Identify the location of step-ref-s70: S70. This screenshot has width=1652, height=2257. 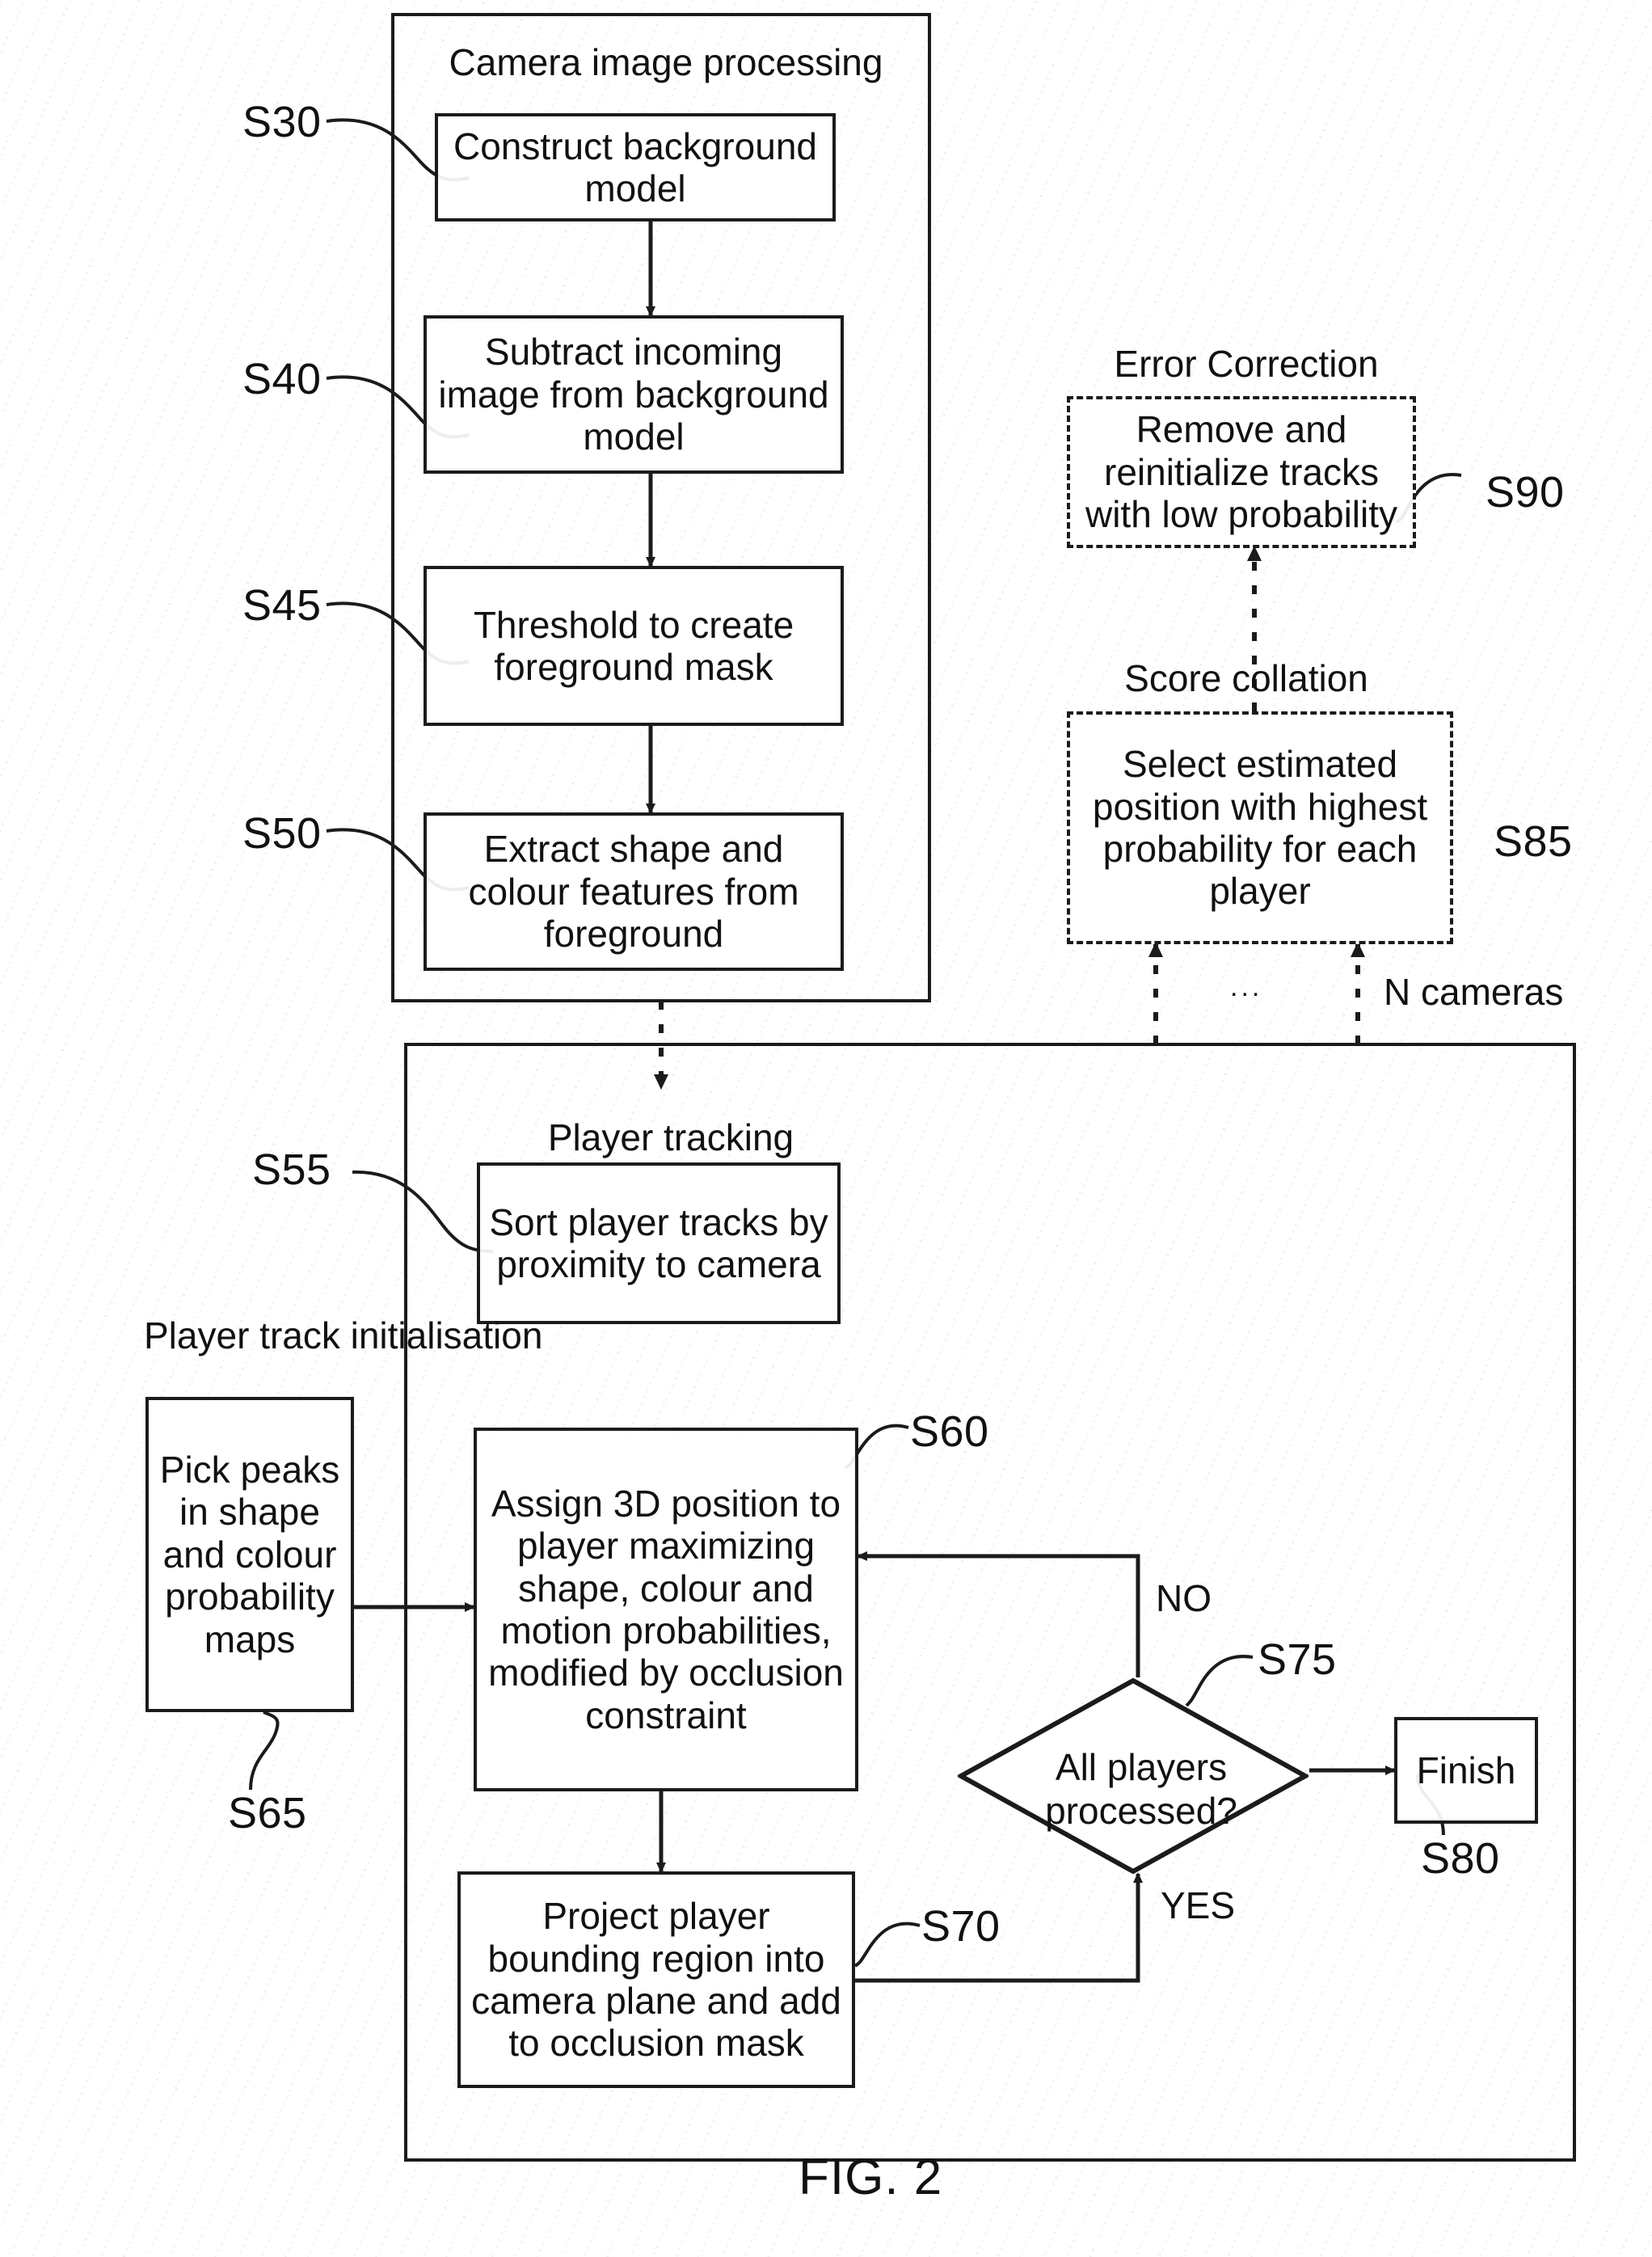
(961, 1926).